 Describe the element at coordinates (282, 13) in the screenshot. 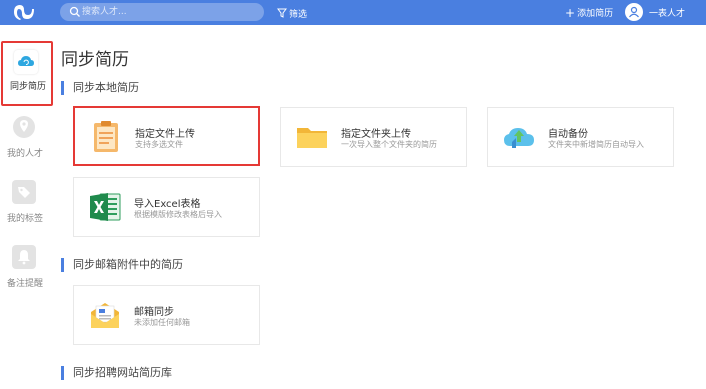

I see `filter-icon` at that location.